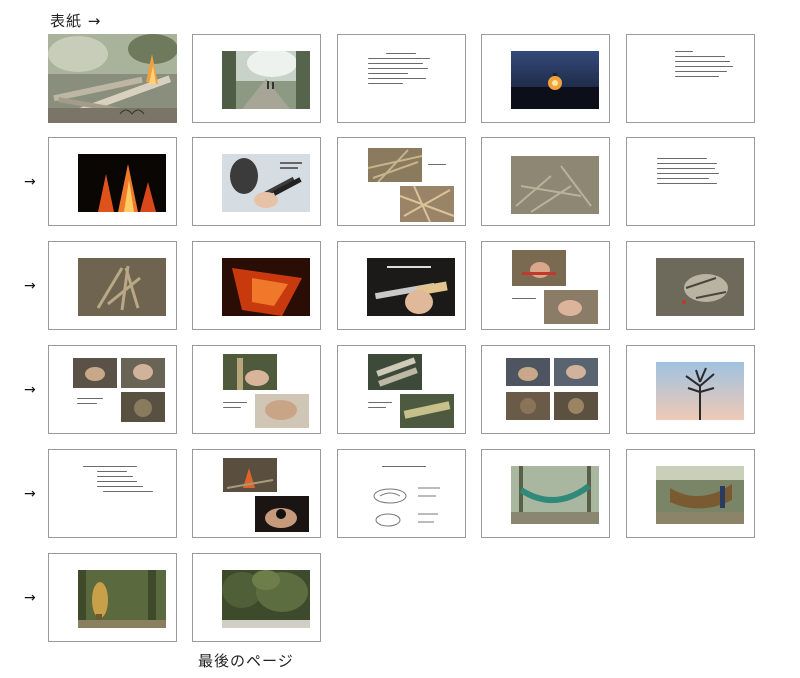  I want to click on page-23-sketch, so click(406, 507).